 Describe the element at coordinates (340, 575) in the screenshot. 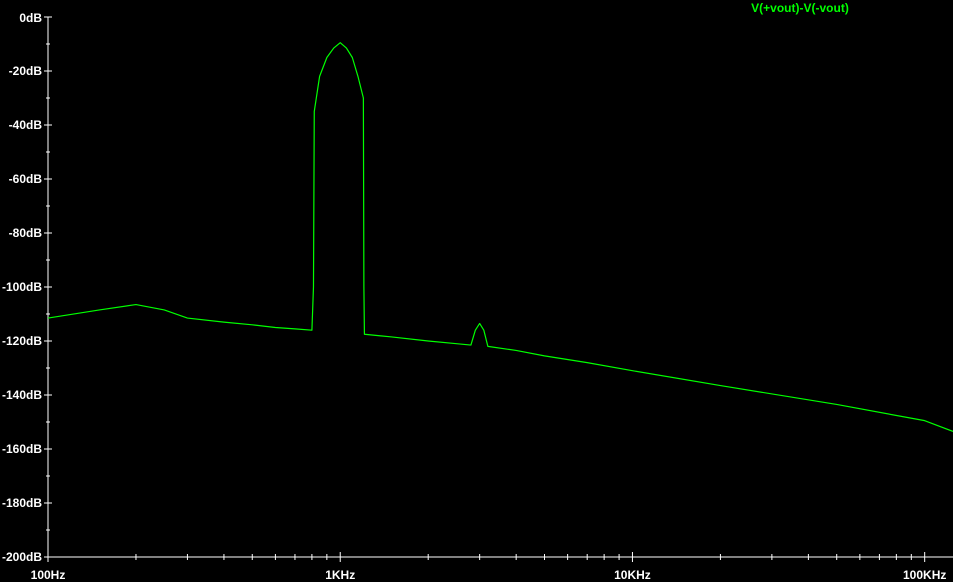

I see `x-tick-label: 1KHz` at that location.